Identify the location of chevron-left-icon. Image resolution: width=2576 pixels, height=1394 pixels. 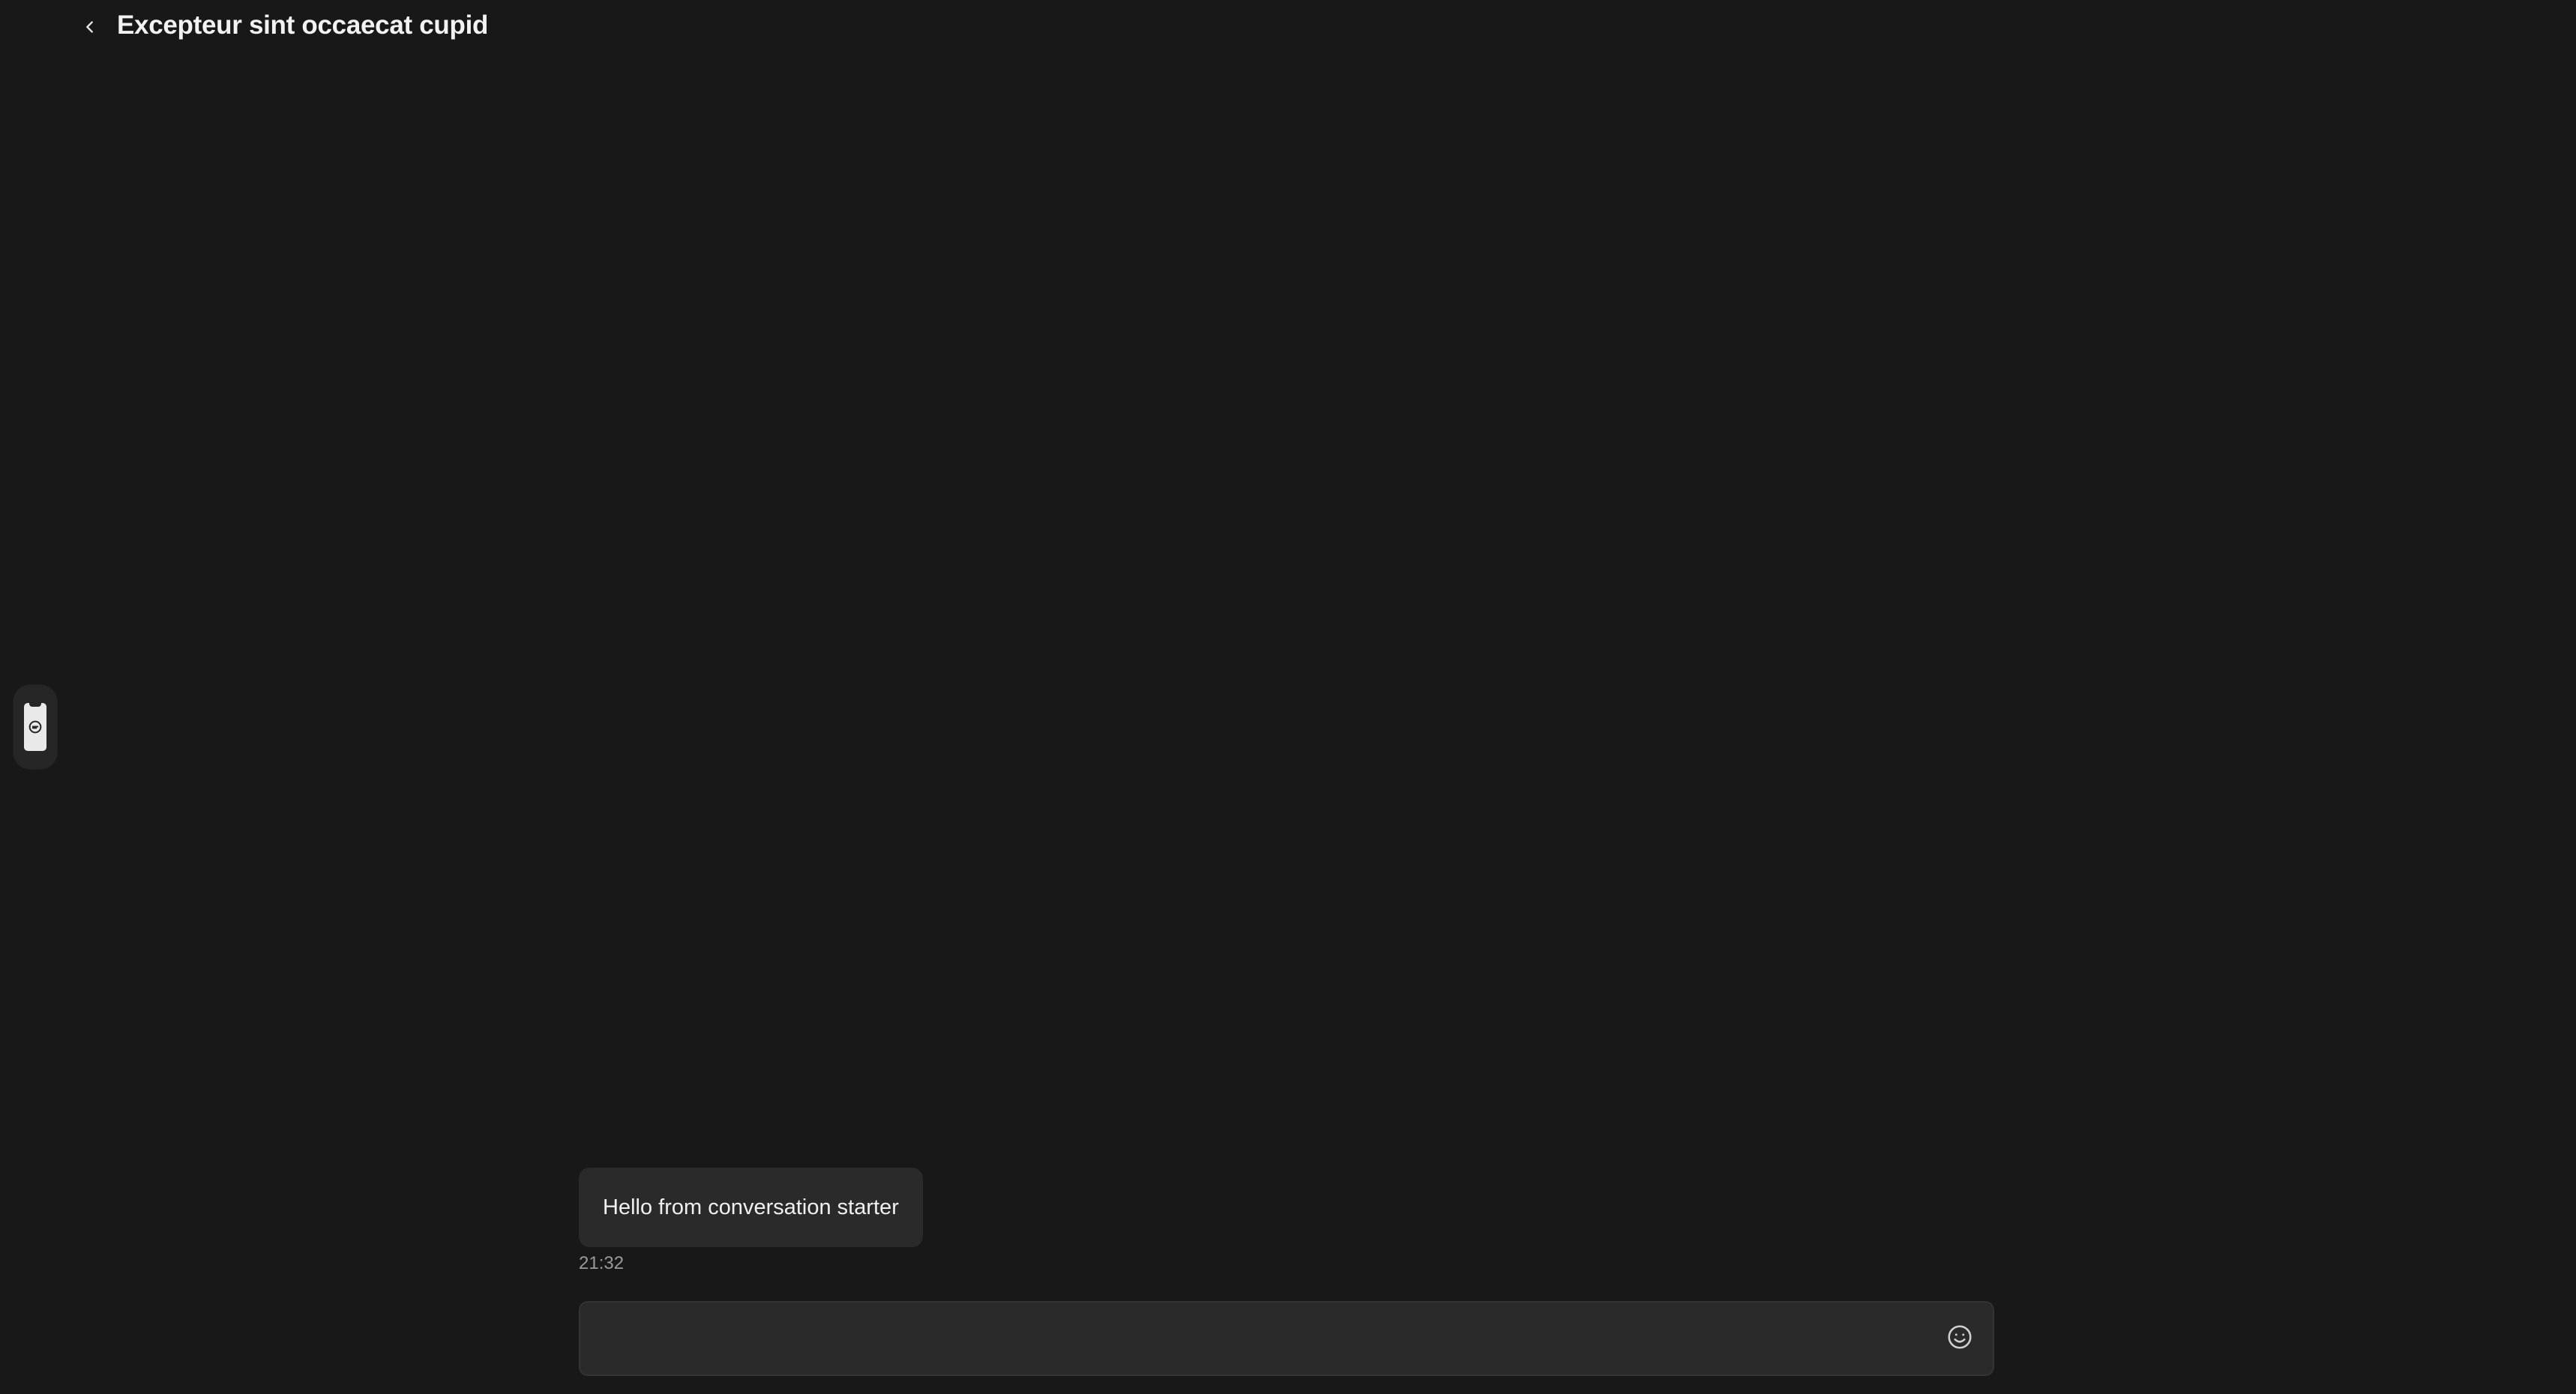
(90, 29).